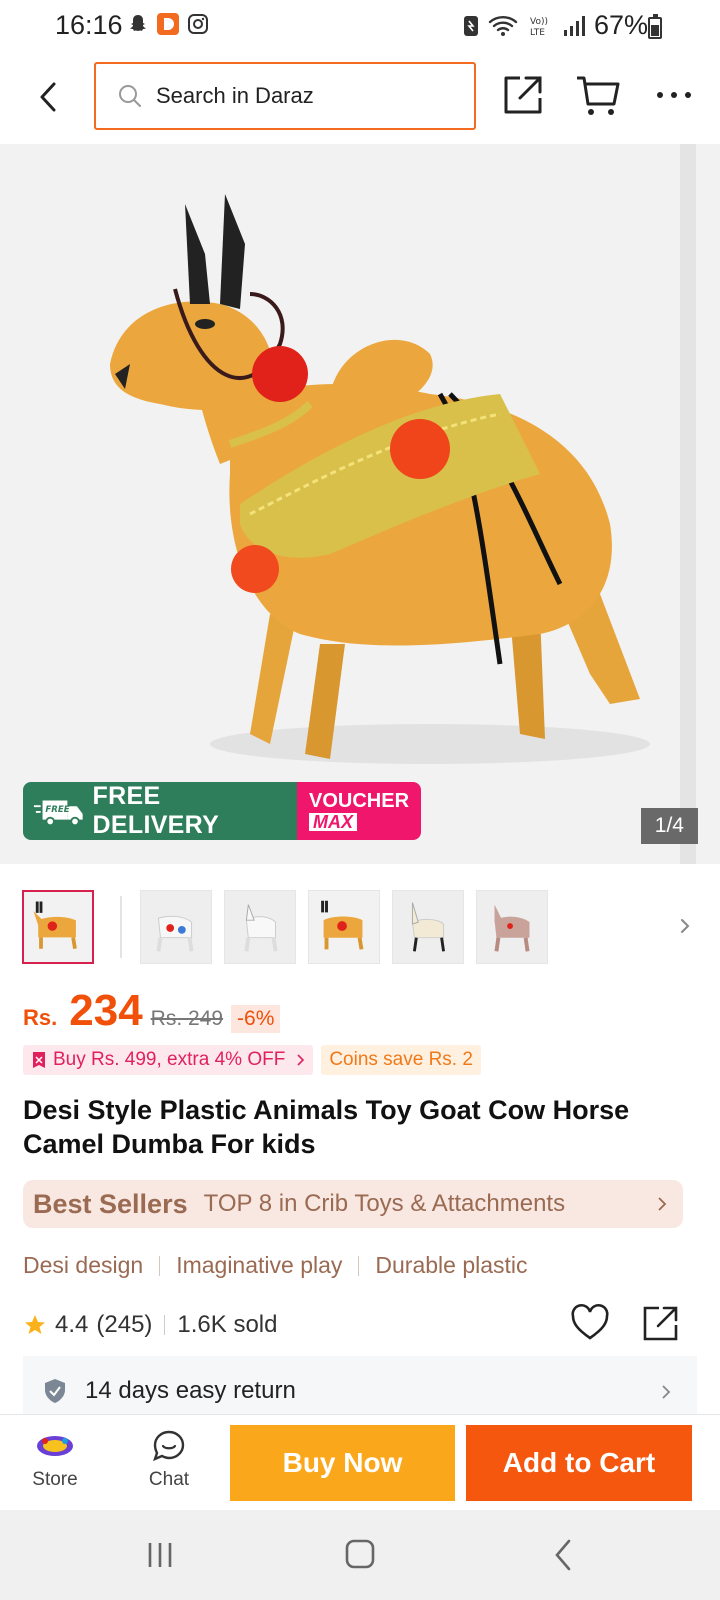 This screenshot has width=720, height=1600. What do you see at coordinates (40, 1017) in the screenshot?
I see `price-currency: Rs.` at bounding box center [40, 1017].